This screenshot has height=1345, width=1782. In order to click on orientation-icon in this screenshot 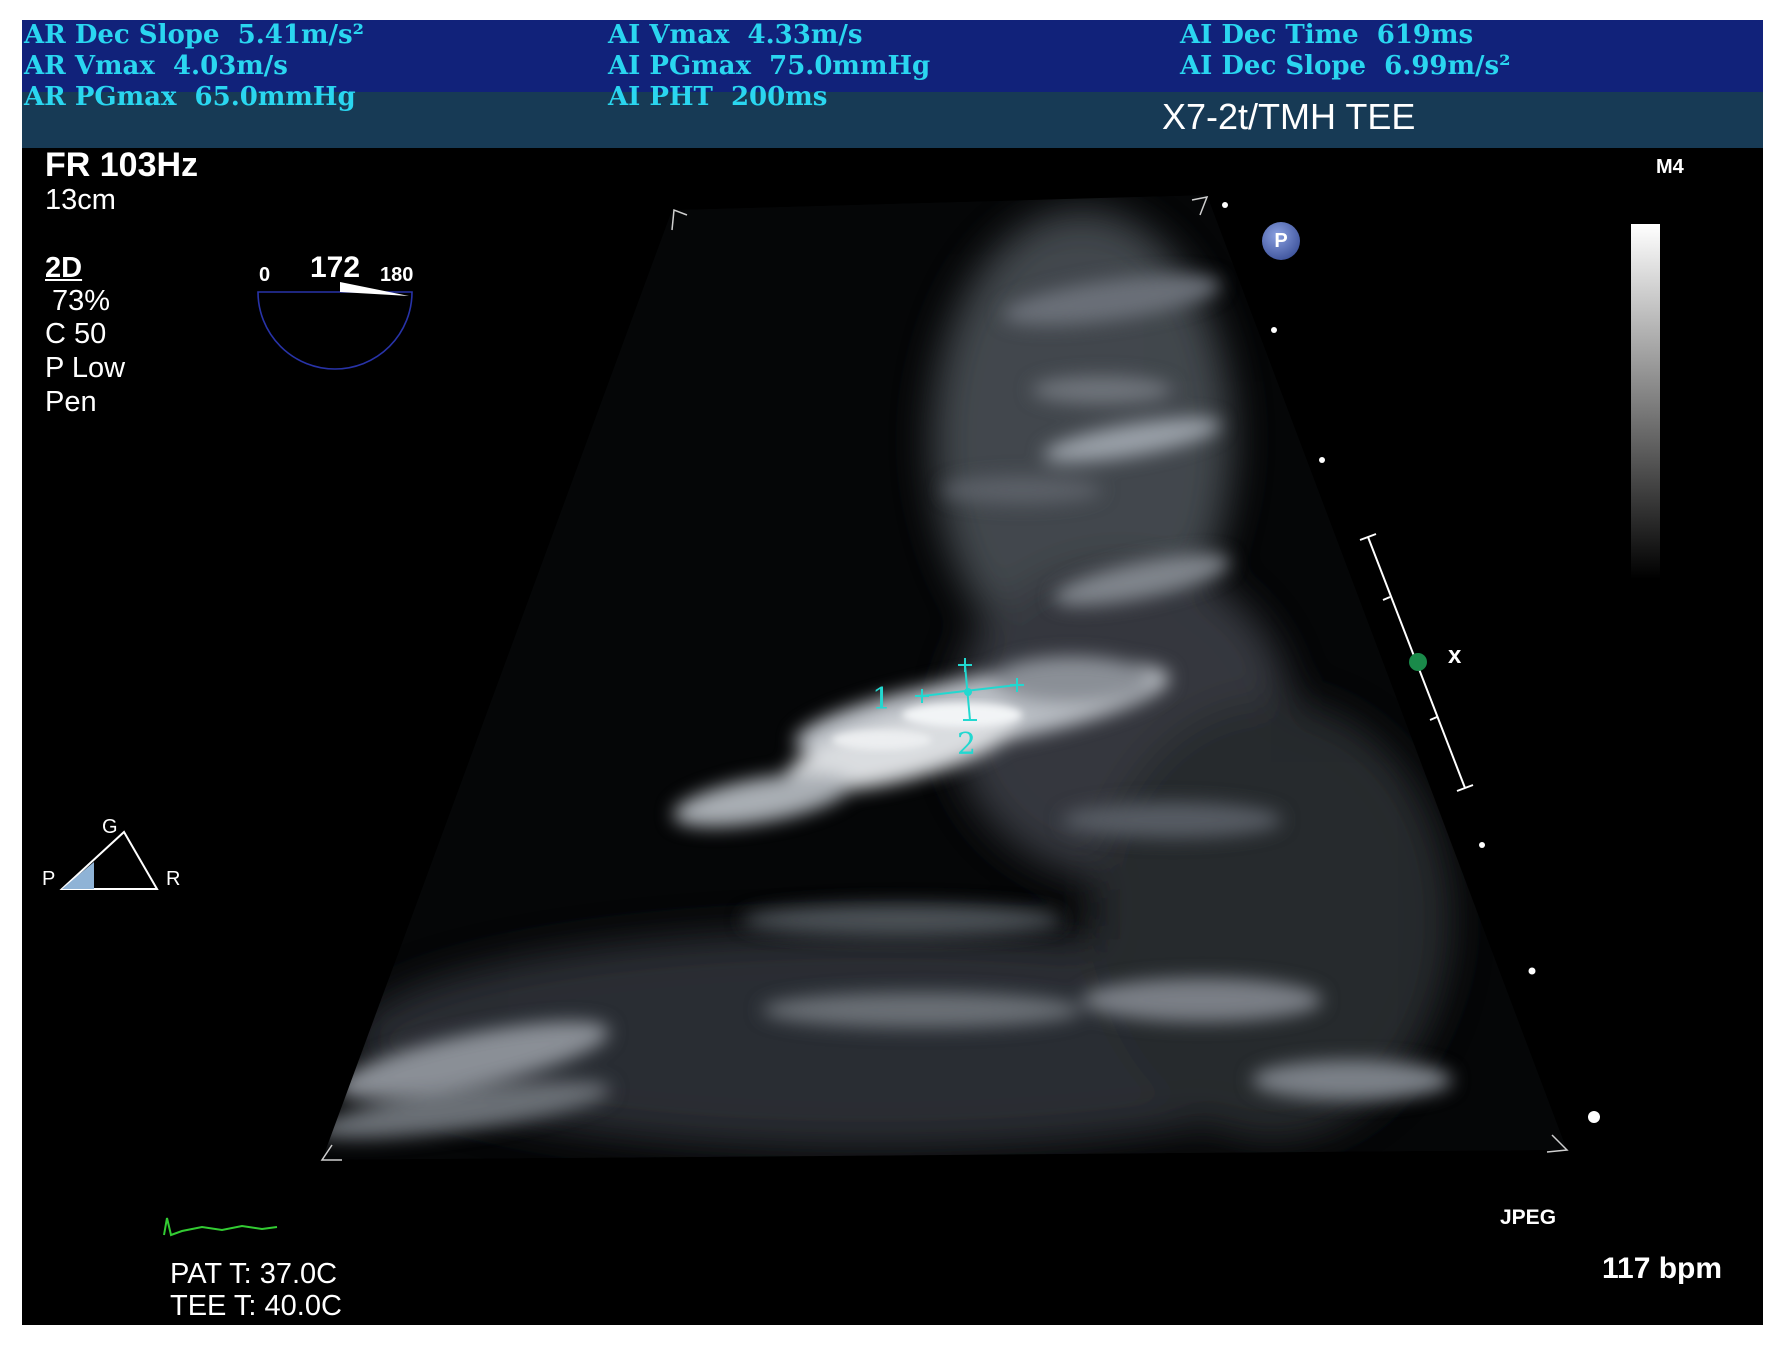, I will do `click(109, 860)`.